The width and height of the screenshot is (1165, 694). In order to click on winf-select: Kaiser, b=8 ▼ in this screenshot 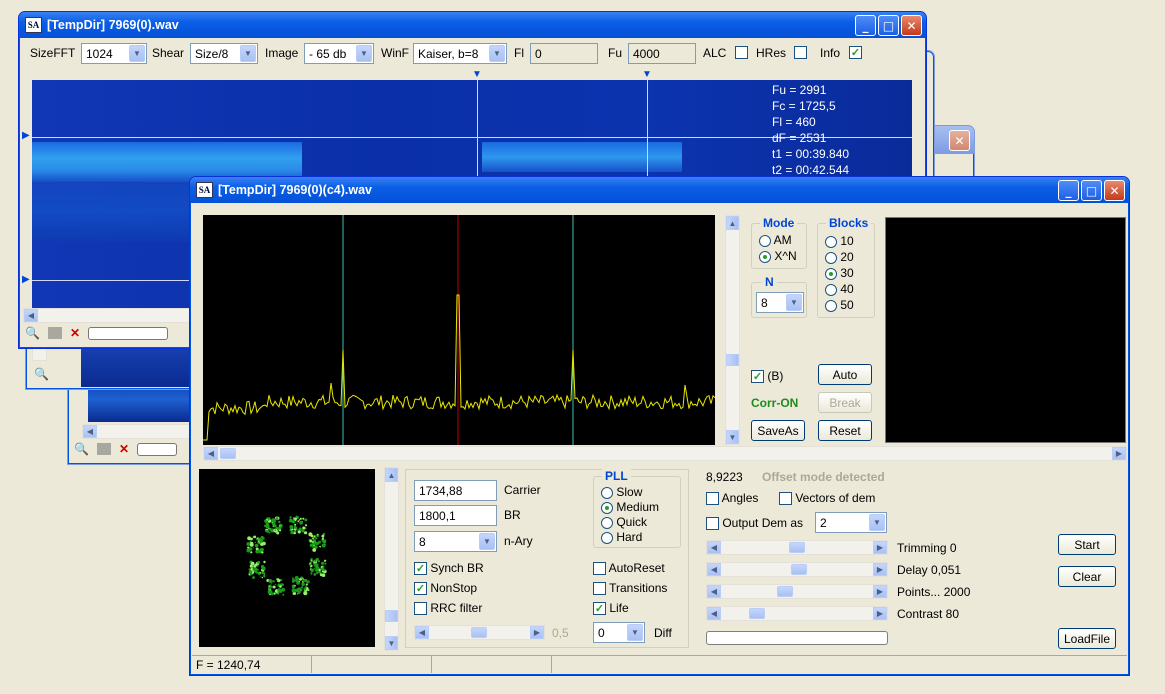, I will do `click(460, 53)`.